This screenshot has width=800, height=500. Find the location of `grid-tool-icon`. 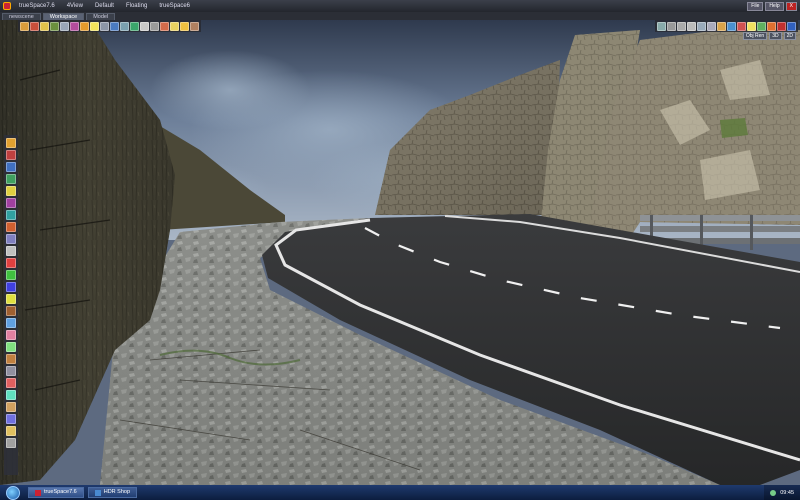

grid-tool-icon is located at coordinates (124, 26).